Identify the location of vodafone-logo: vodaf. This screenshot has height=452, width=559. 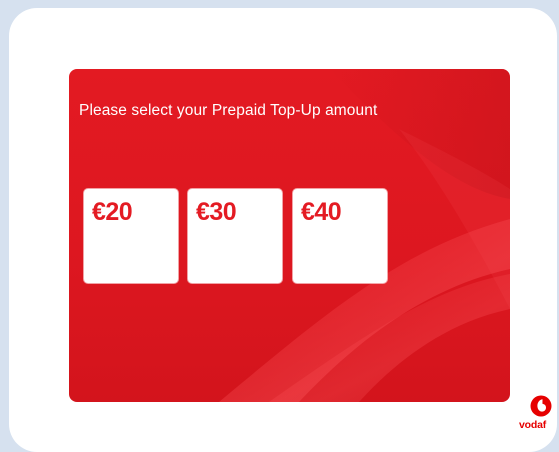
(539, 416).